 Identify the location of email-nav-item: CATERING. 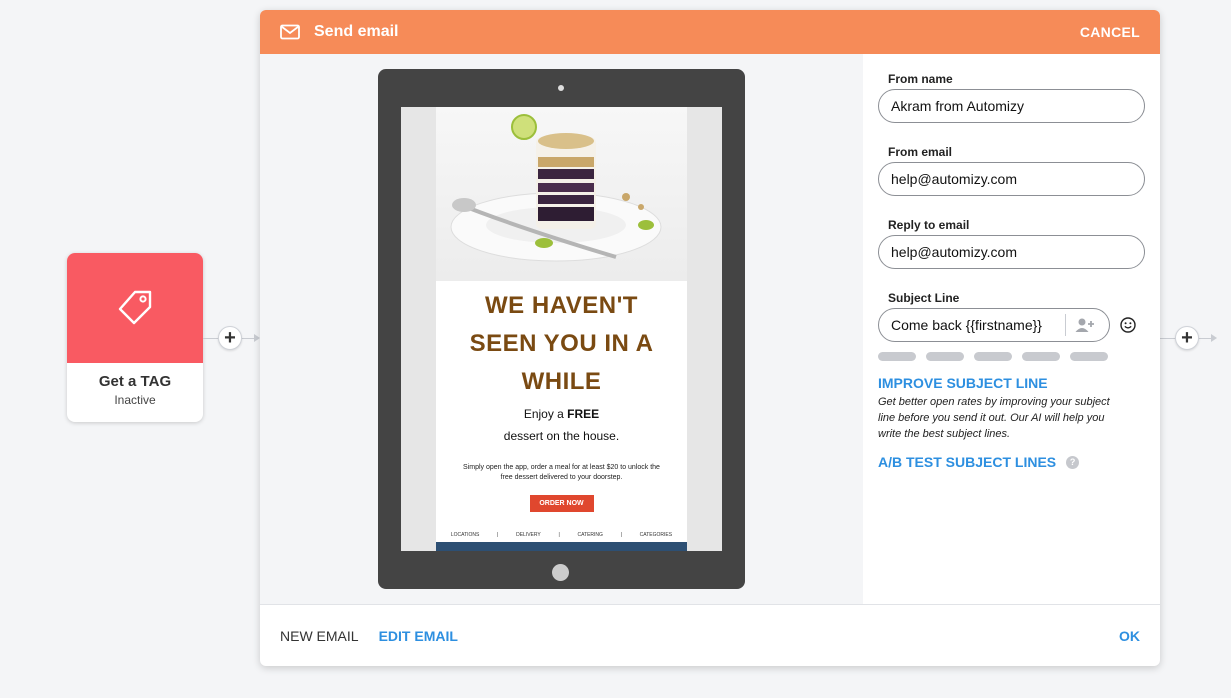
(590, 535).